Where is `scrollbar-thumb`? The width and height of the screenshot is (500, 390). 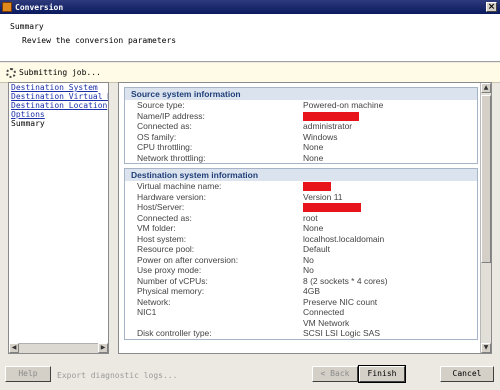 scrollbar-thumb is located at coordinates (486, 179).